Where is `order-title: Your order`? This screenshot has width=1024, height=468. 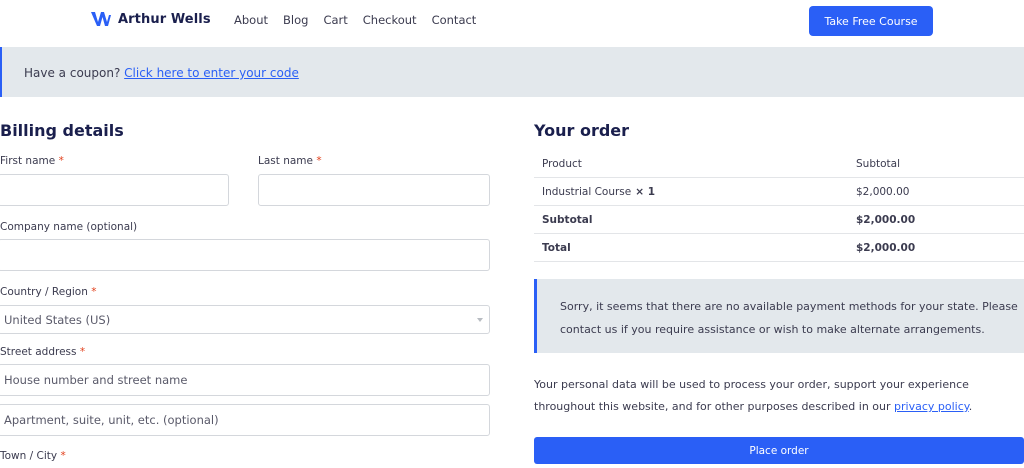
order-title: Your order is located at coordinates (582, 130).